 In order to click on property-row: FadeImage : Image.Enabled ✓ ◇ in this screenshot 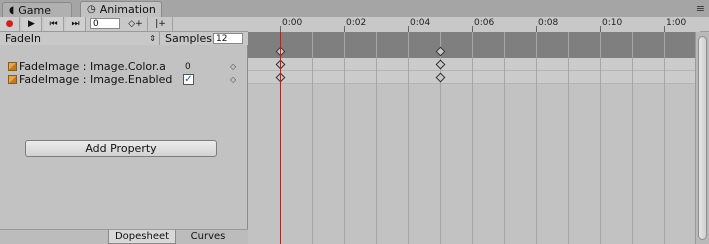, I will do `click(123, 79)`.